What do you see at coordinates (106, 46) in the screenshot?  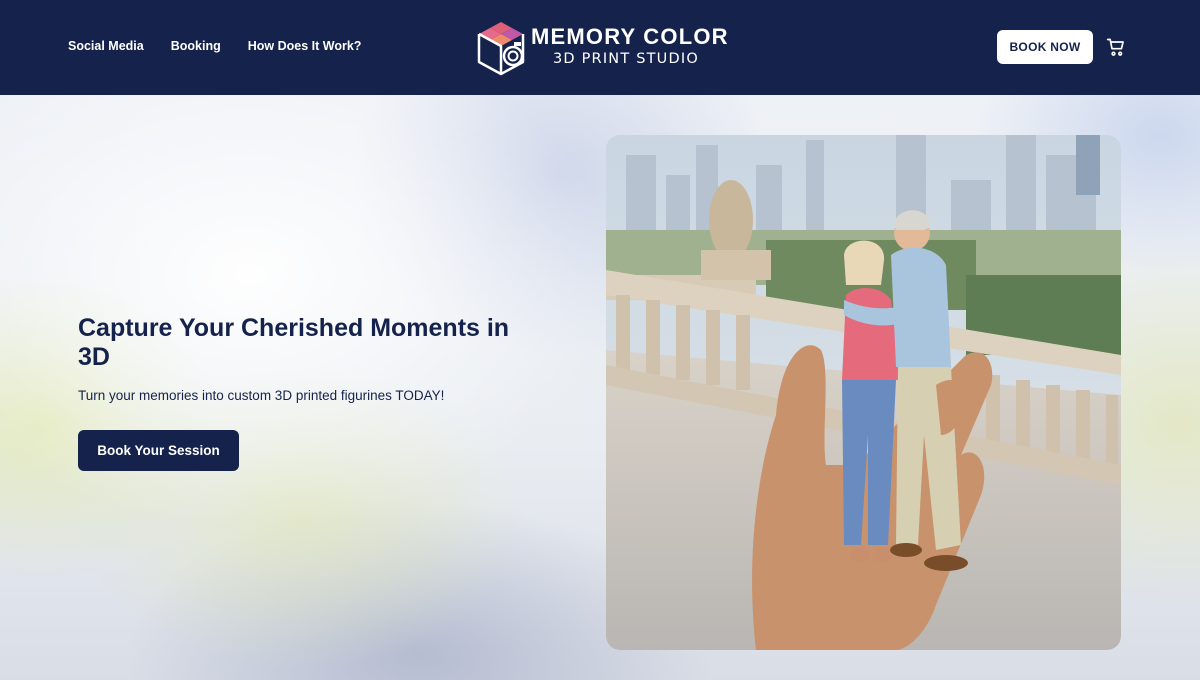 I see `nav-social-media: Social Media` at bounding box center [106, 46].